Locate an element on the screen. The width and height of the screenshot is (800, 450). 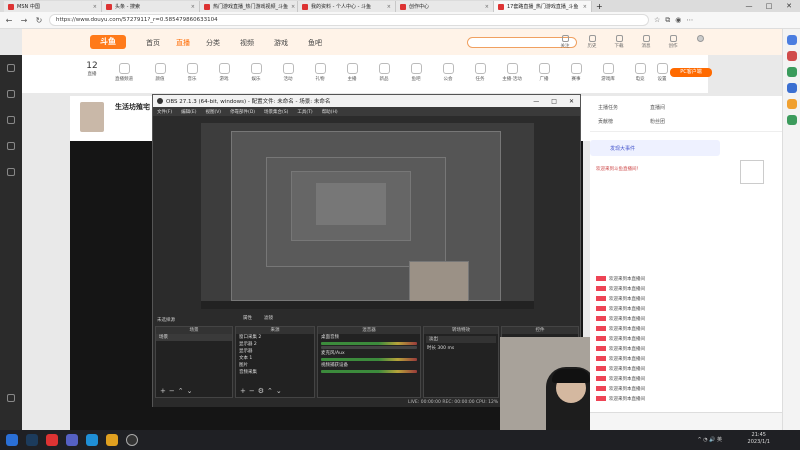
tab-fans: 粉丝团 is located at coordinates (657, 121).